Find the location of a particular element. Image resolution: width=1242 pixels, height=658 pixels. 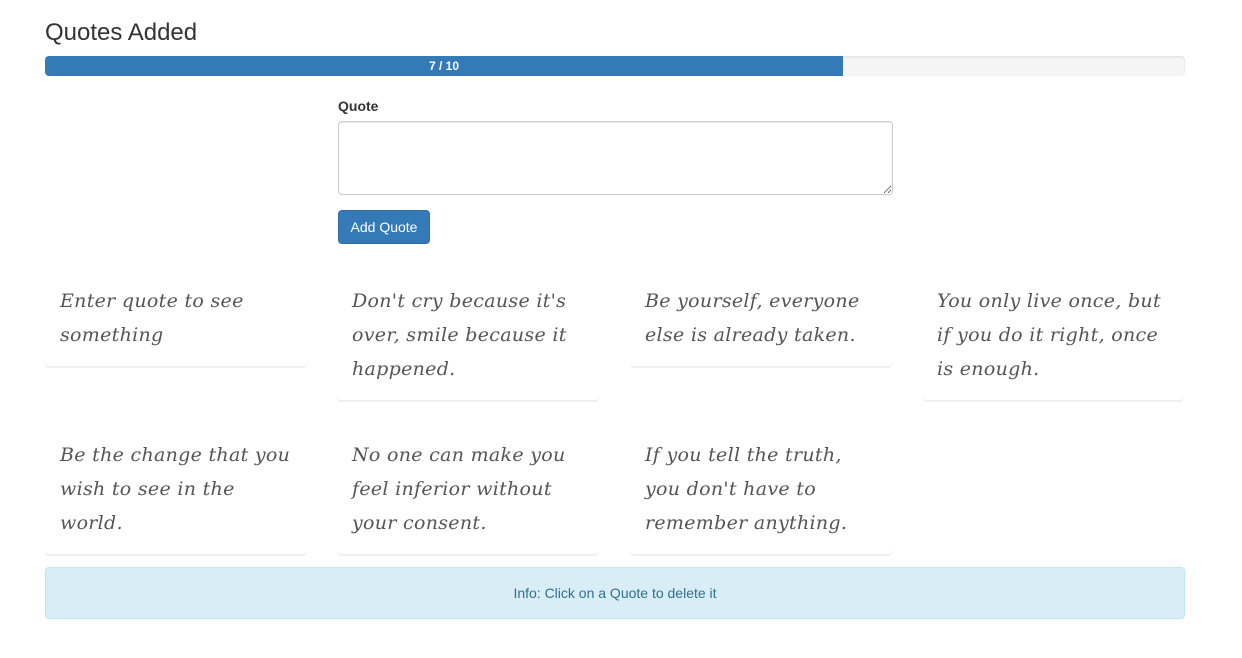

add-quote-button: Add Quote is located at coordinates (384, 227).